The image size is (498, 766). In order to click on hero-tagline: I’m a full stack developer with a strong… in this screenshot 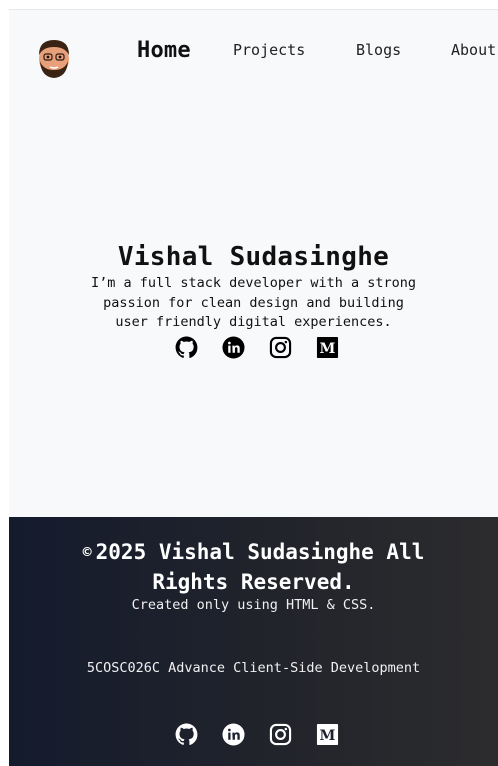, I will do `click(253, 302)`.